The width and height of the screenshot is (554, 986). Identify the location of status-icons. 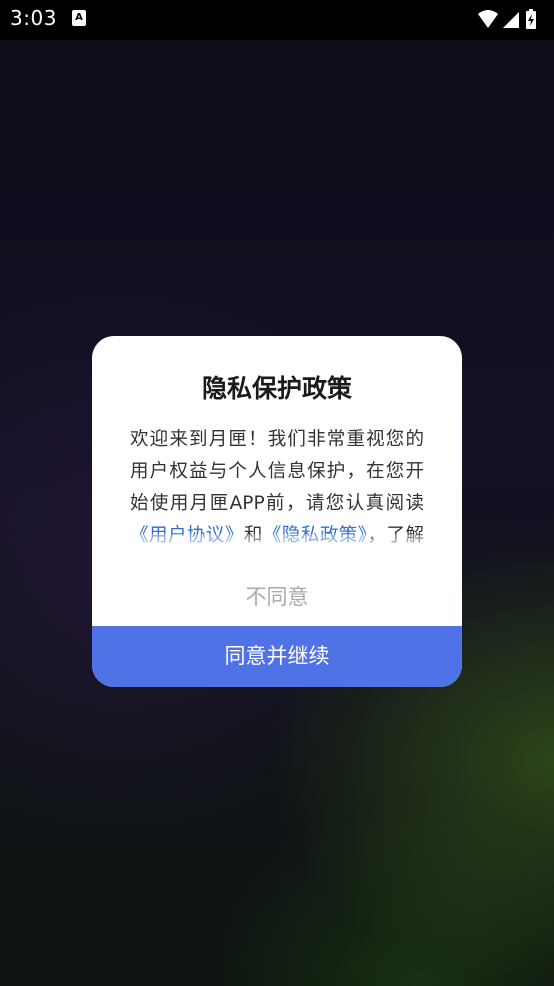
(511, 19).